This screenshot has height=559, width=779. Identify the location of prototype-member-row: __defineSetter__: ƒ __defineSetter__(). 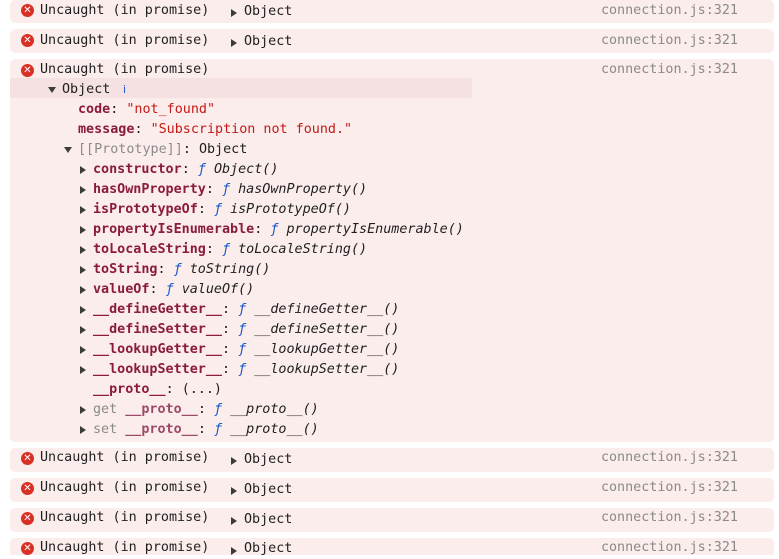
(246, 330).